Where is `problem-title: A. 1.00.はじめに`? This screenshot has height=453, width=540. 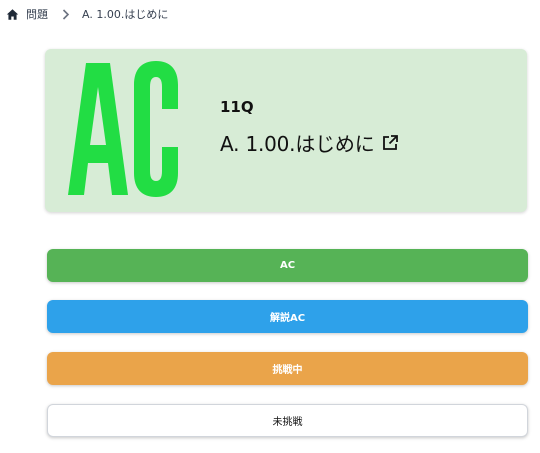 problem-title: A. 1.00.はじめに is located at coordinates (297, 144).